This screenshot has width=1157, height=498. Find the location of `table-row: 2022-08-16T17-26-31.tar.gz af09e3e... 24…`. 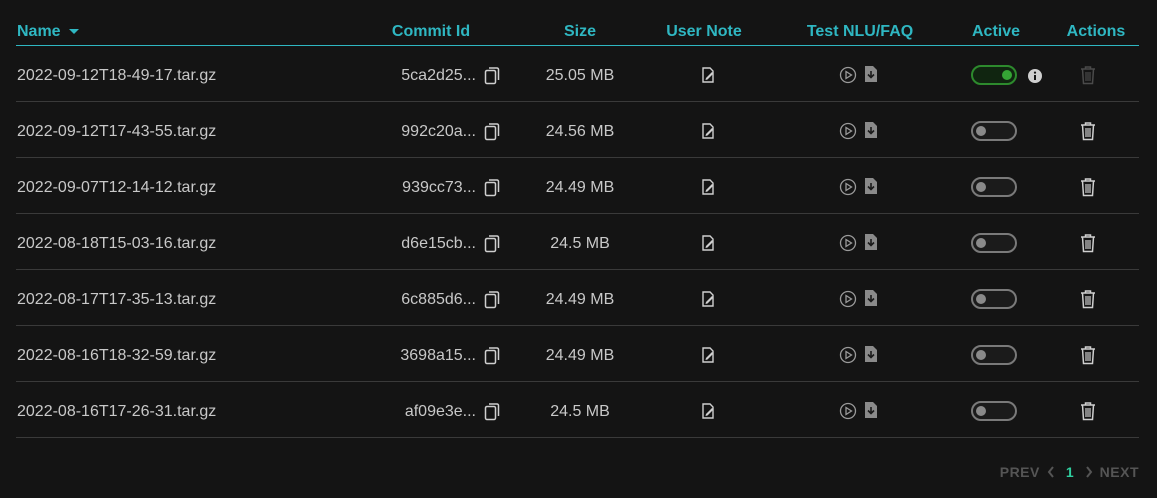

table-row: 2022-08-16T17-26-31.tar.gz af09e3e... 24… is located at coordinates (577, 410).